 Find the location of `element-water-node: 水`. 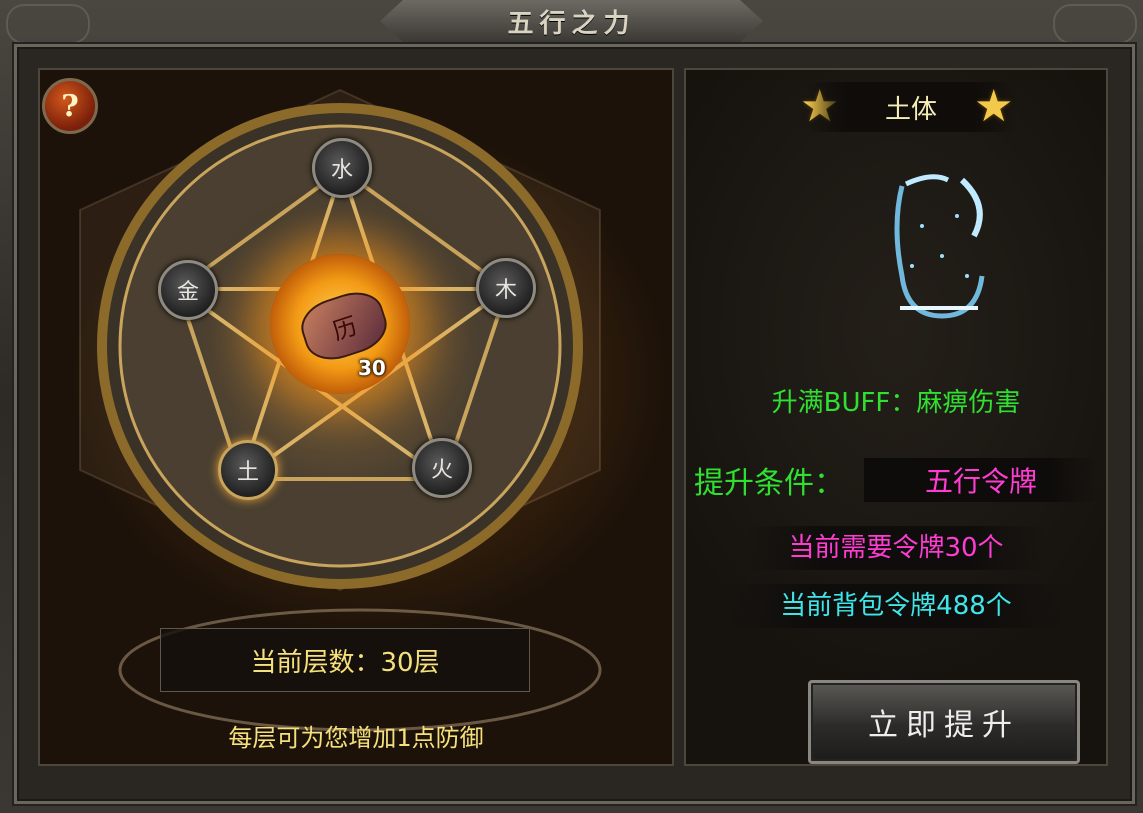

element-water-node: 水 is located at coordinates (342, 168).